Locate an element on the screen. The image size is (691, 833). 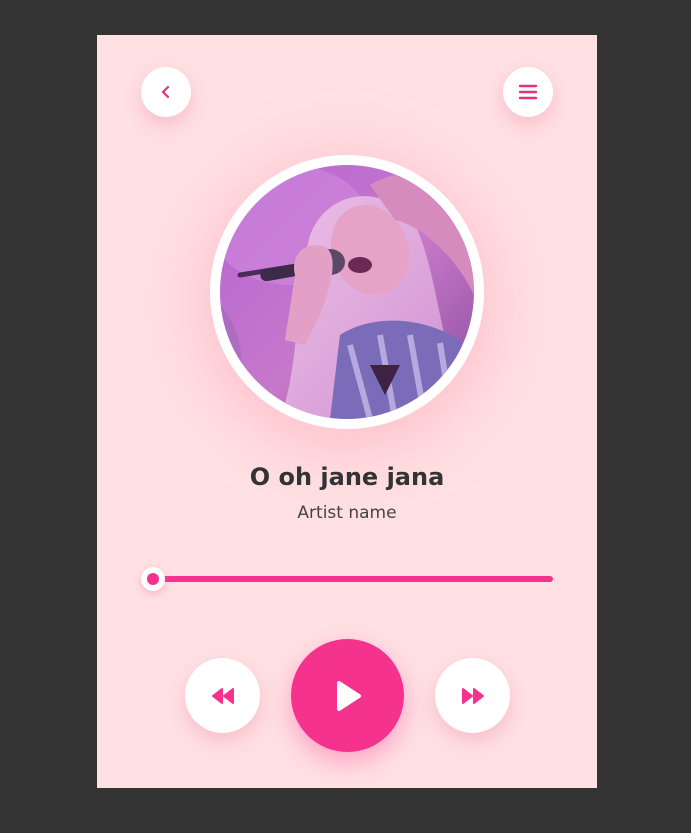
album-cover-image is located at coordinates (347, 292).